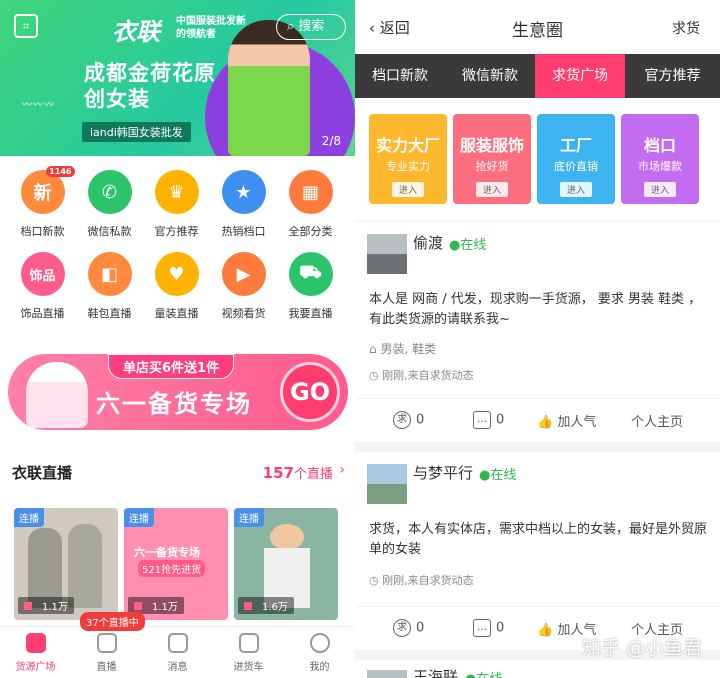  What do you see at coordinates (402, 348) in the screenshot?
I see `post-tags: ⌂ 男装, 鞋类` at bounding box center [402, 348].